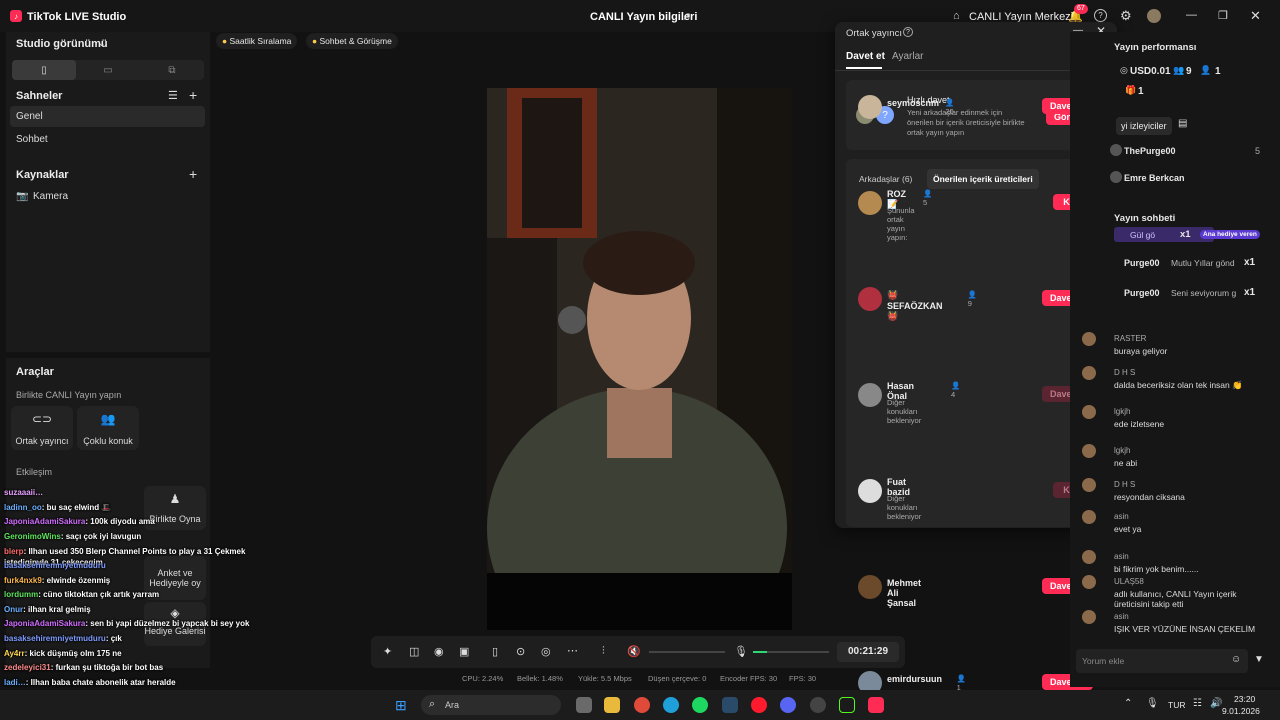 Image resolution: width=1280 pixels, height=720 pixels. What do you see at coordinates (193, 174) in the screenshot?
I see `add-source-icon: +` at bounding box center [193, 174].